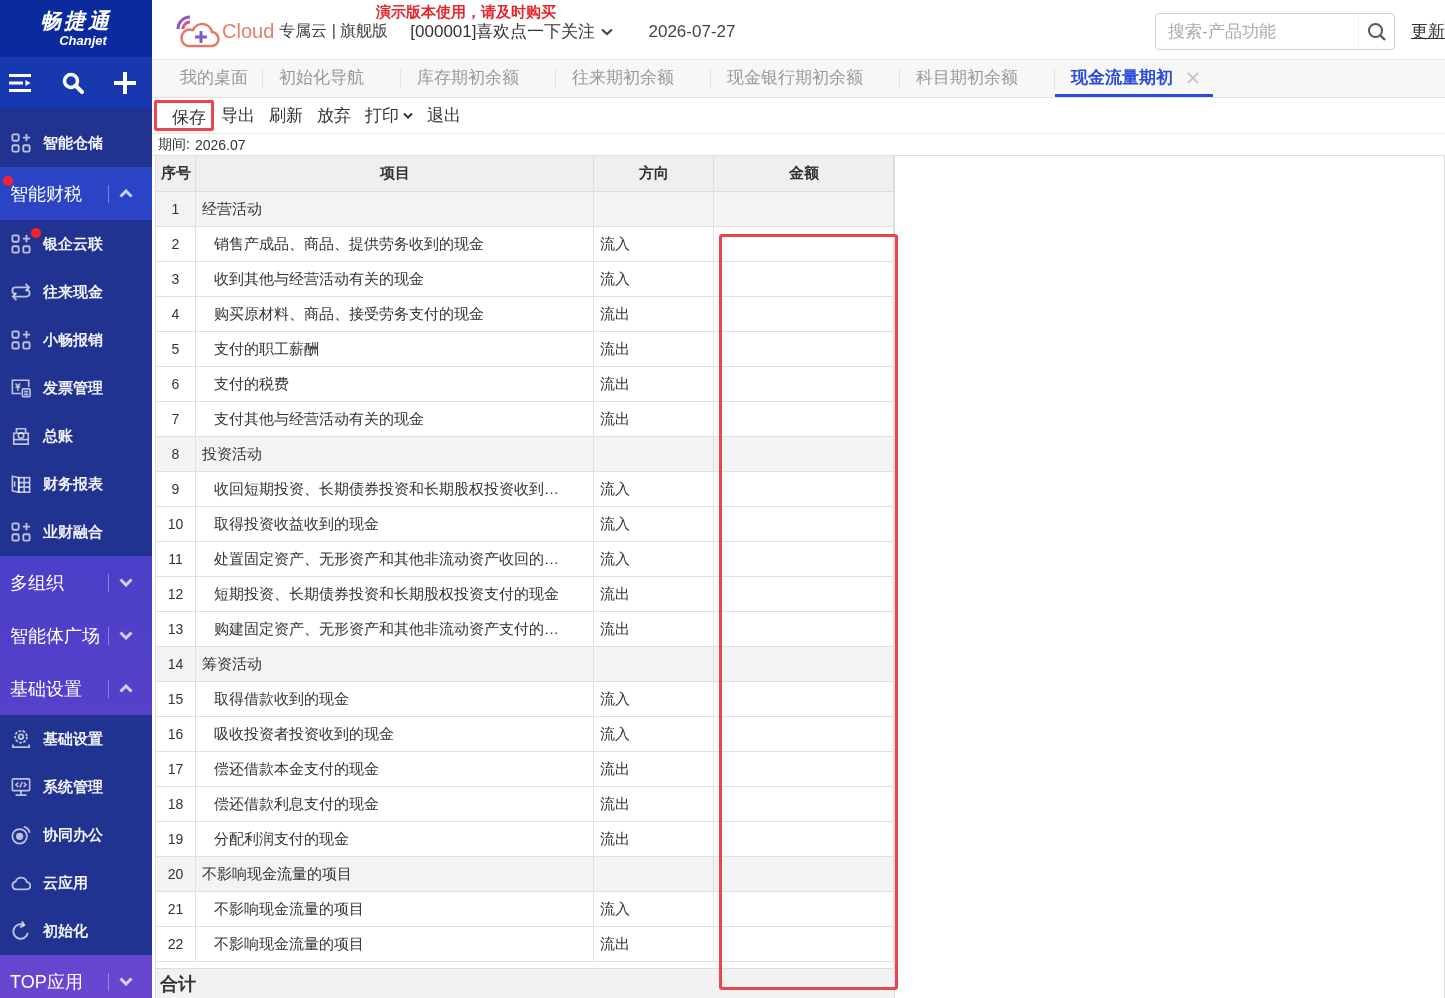 This screenshot has width=1445, height=998. I want to click on current-date: 2026-07-27, so click(692, 31).